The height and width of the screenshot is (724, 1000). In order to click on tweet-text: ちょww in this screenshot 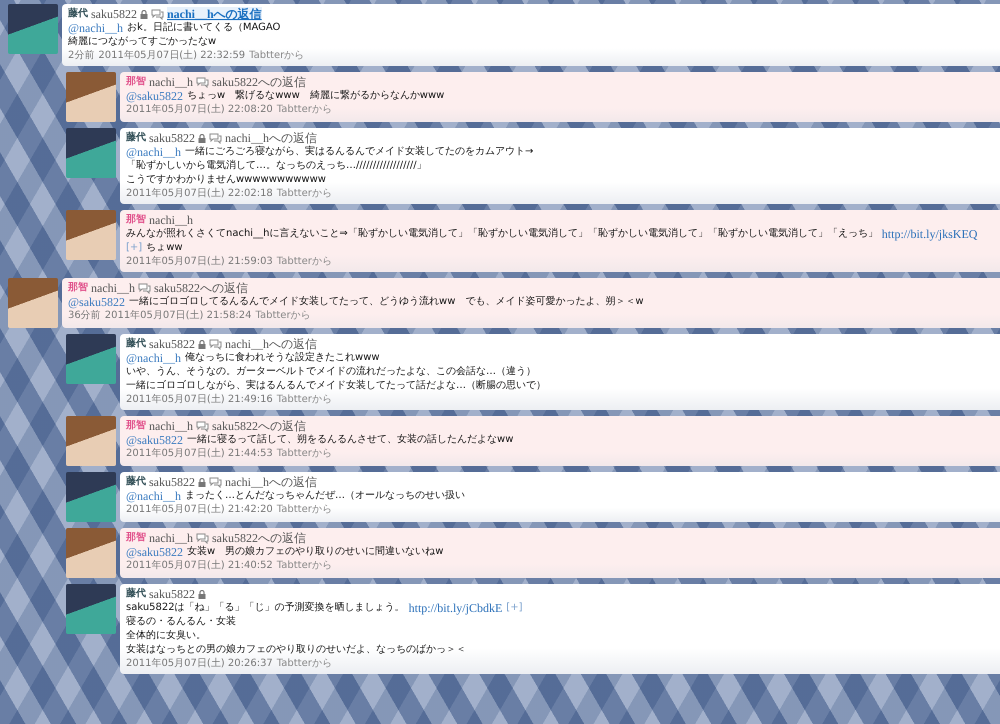, I will do `click(164, 248)`.